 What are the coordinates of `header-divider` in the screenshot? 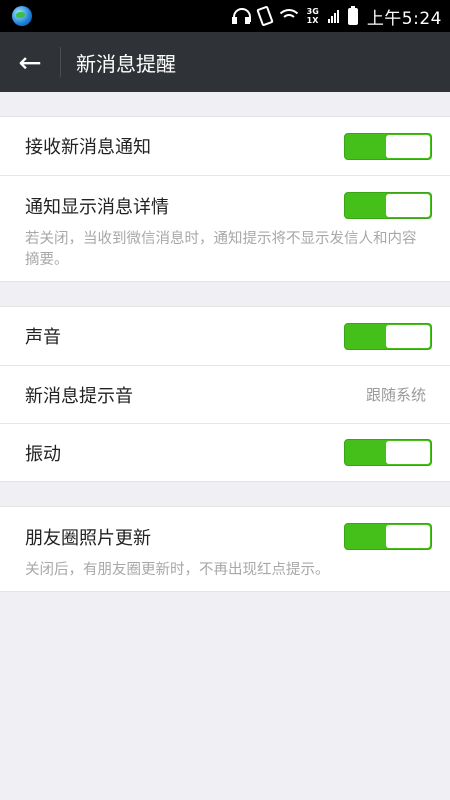 It's located at (60, 62).